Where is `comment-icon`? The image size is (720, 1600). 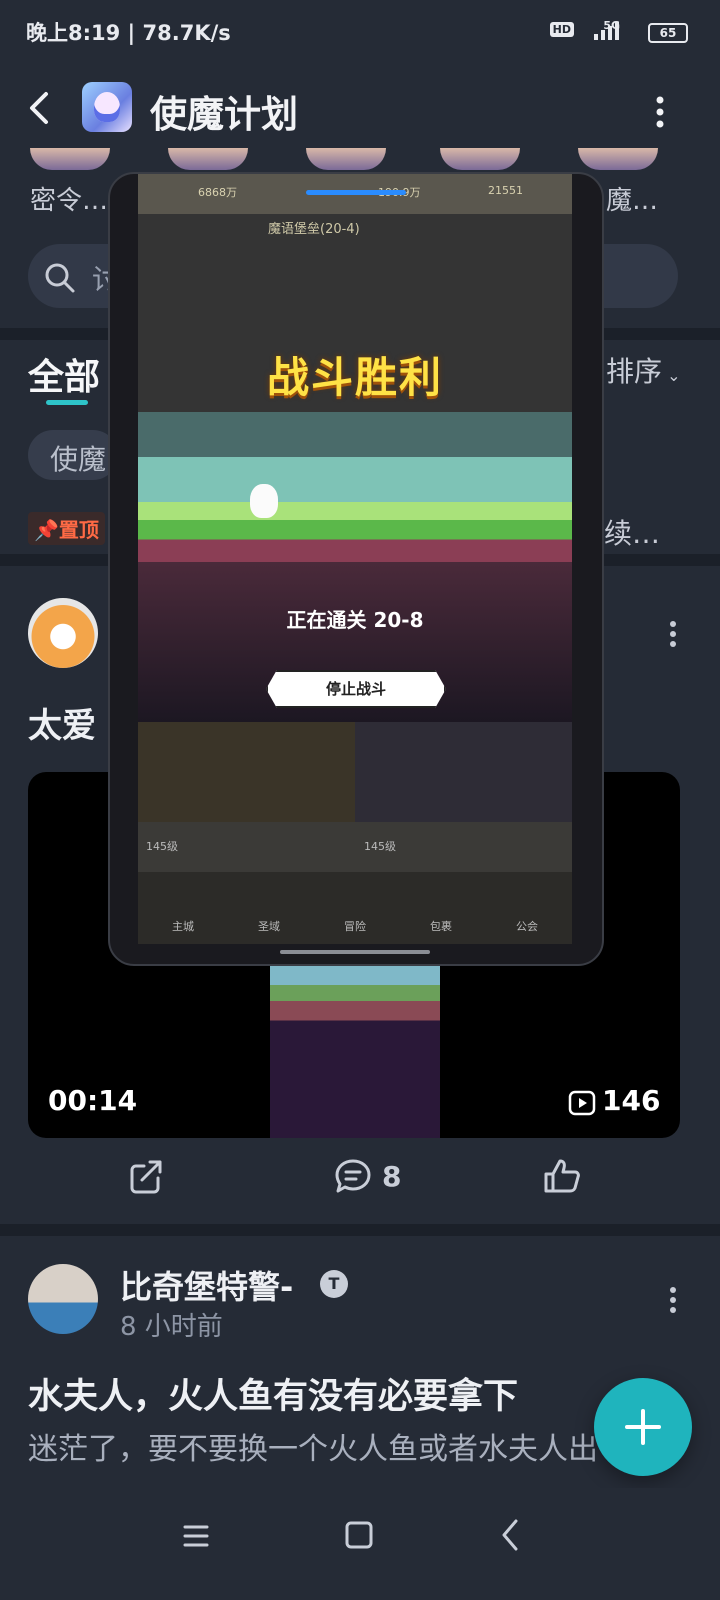 comment-icon is located at coordinates (353, 1176).